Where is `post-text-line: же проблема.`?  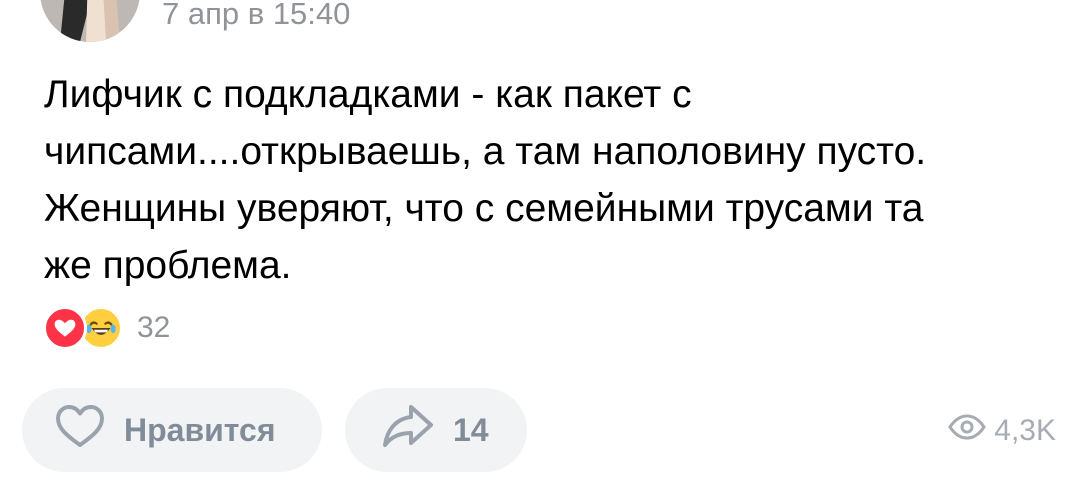 post-text-line: же проблема. is located at coordinates (168, 265).